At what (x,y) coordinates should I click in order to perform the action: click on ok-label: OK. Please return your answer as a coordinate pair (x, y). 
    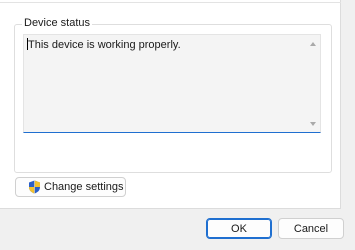
    Looking at the image, I should click on (239, 228).